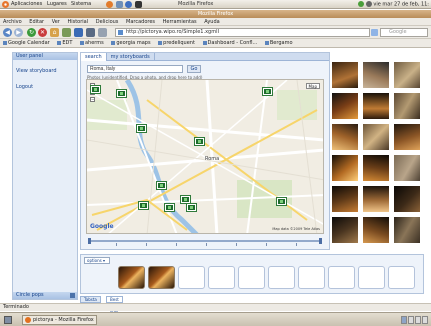 This screenshot has height=326, width=431. I want to click on menu-delicious: Delicious, so click(107, 22).